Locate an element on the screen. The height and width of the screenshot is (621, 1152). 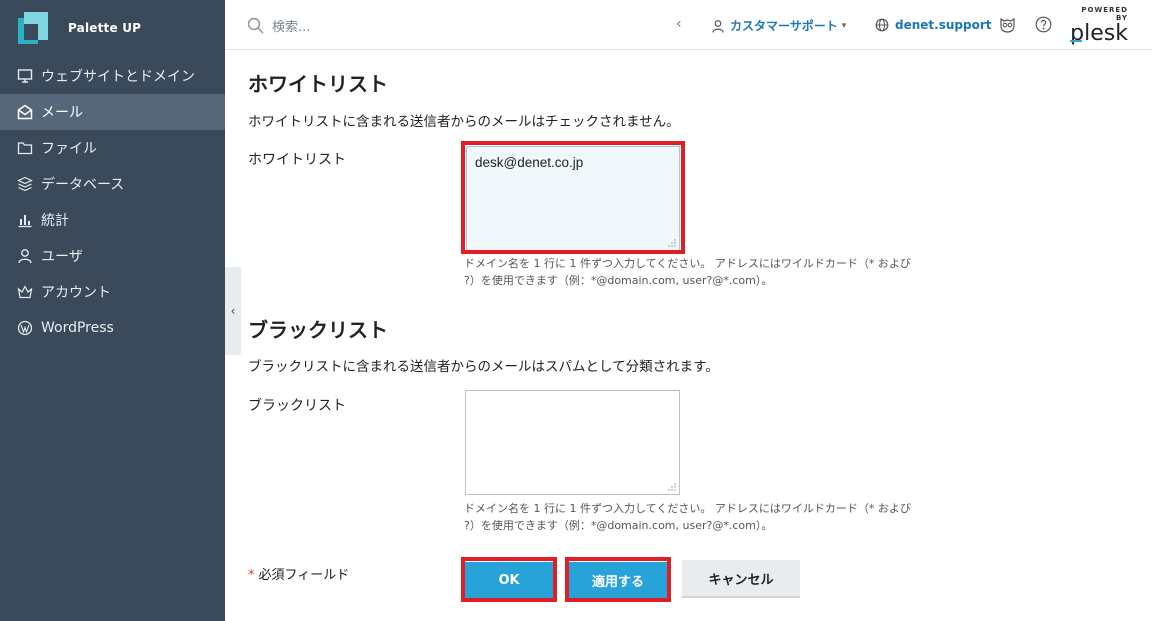
sidebar-collapse-button: ‹ is located at coordinates (233, 311).